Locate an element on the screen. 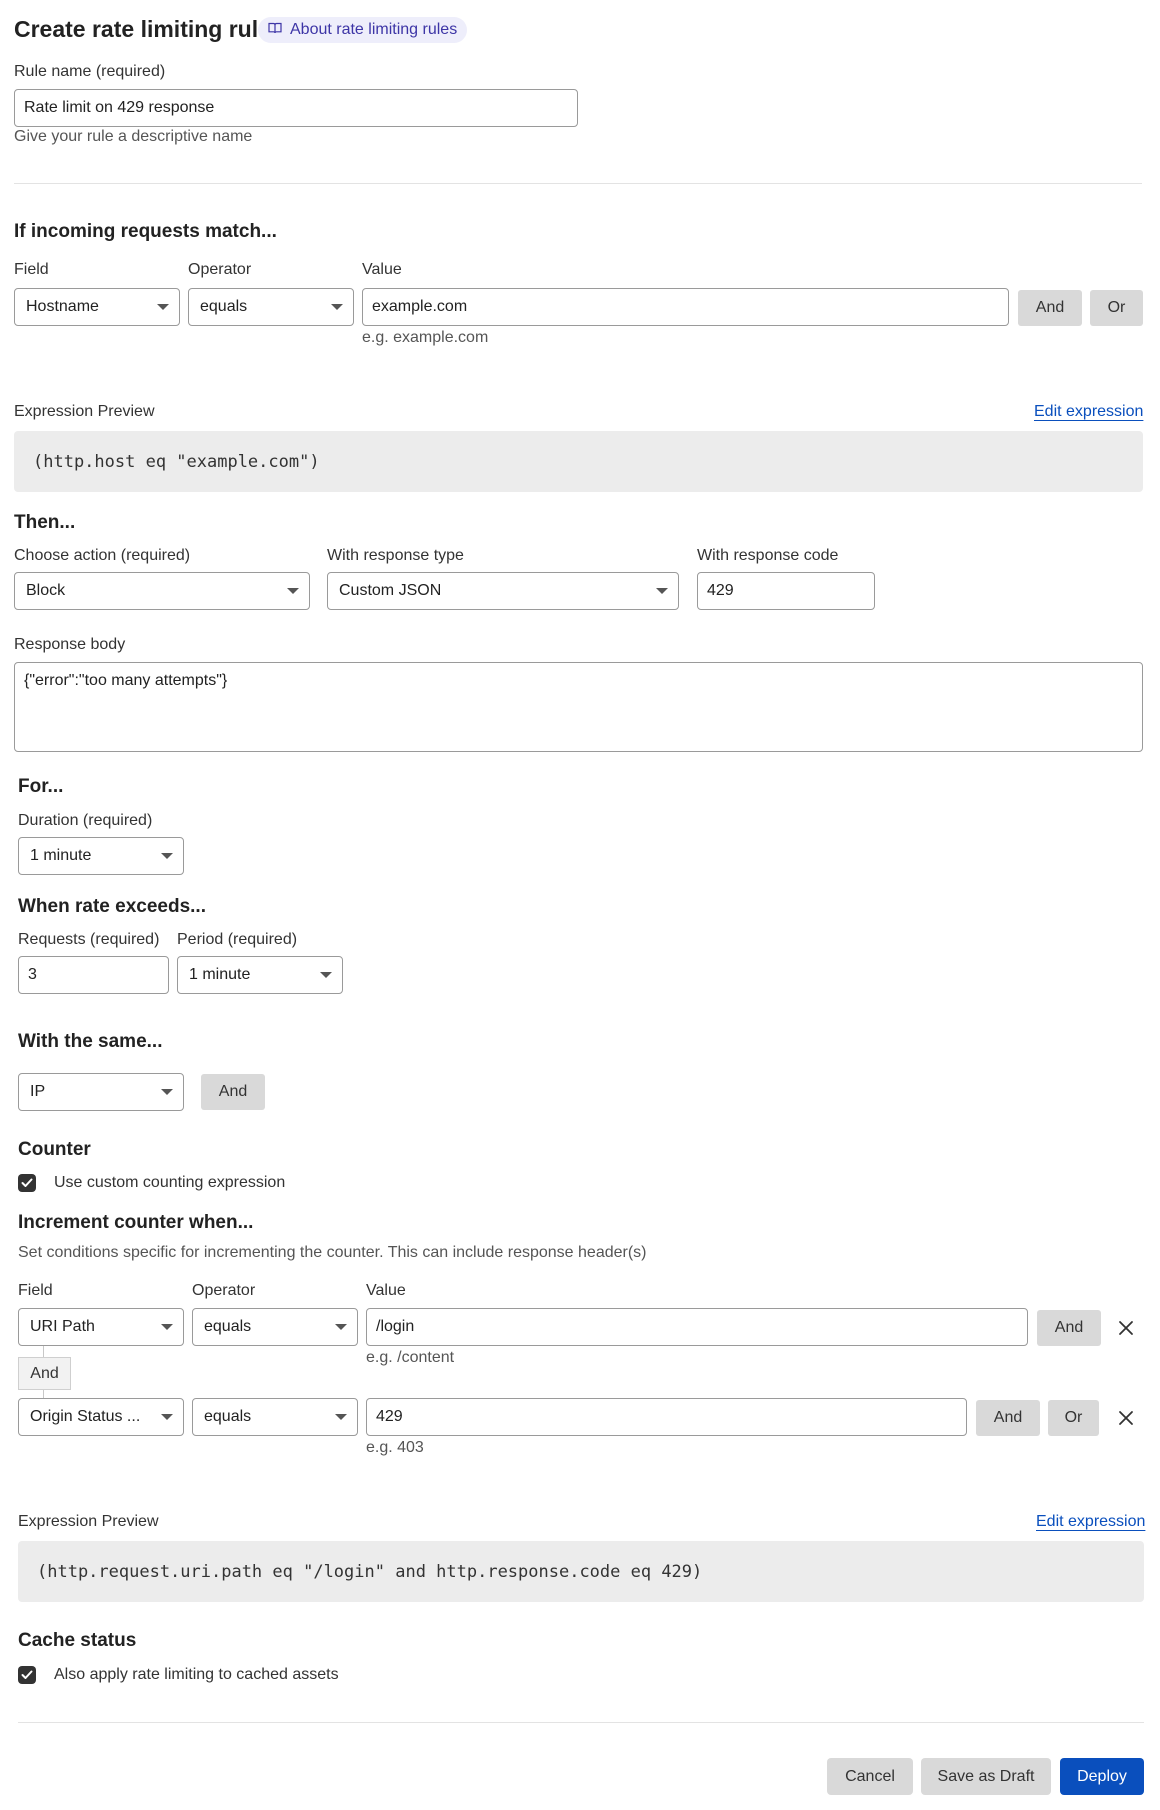 The image size is (1160, 1810). rule-name-label: Rule name (required) is located at coordinates (90, 71).